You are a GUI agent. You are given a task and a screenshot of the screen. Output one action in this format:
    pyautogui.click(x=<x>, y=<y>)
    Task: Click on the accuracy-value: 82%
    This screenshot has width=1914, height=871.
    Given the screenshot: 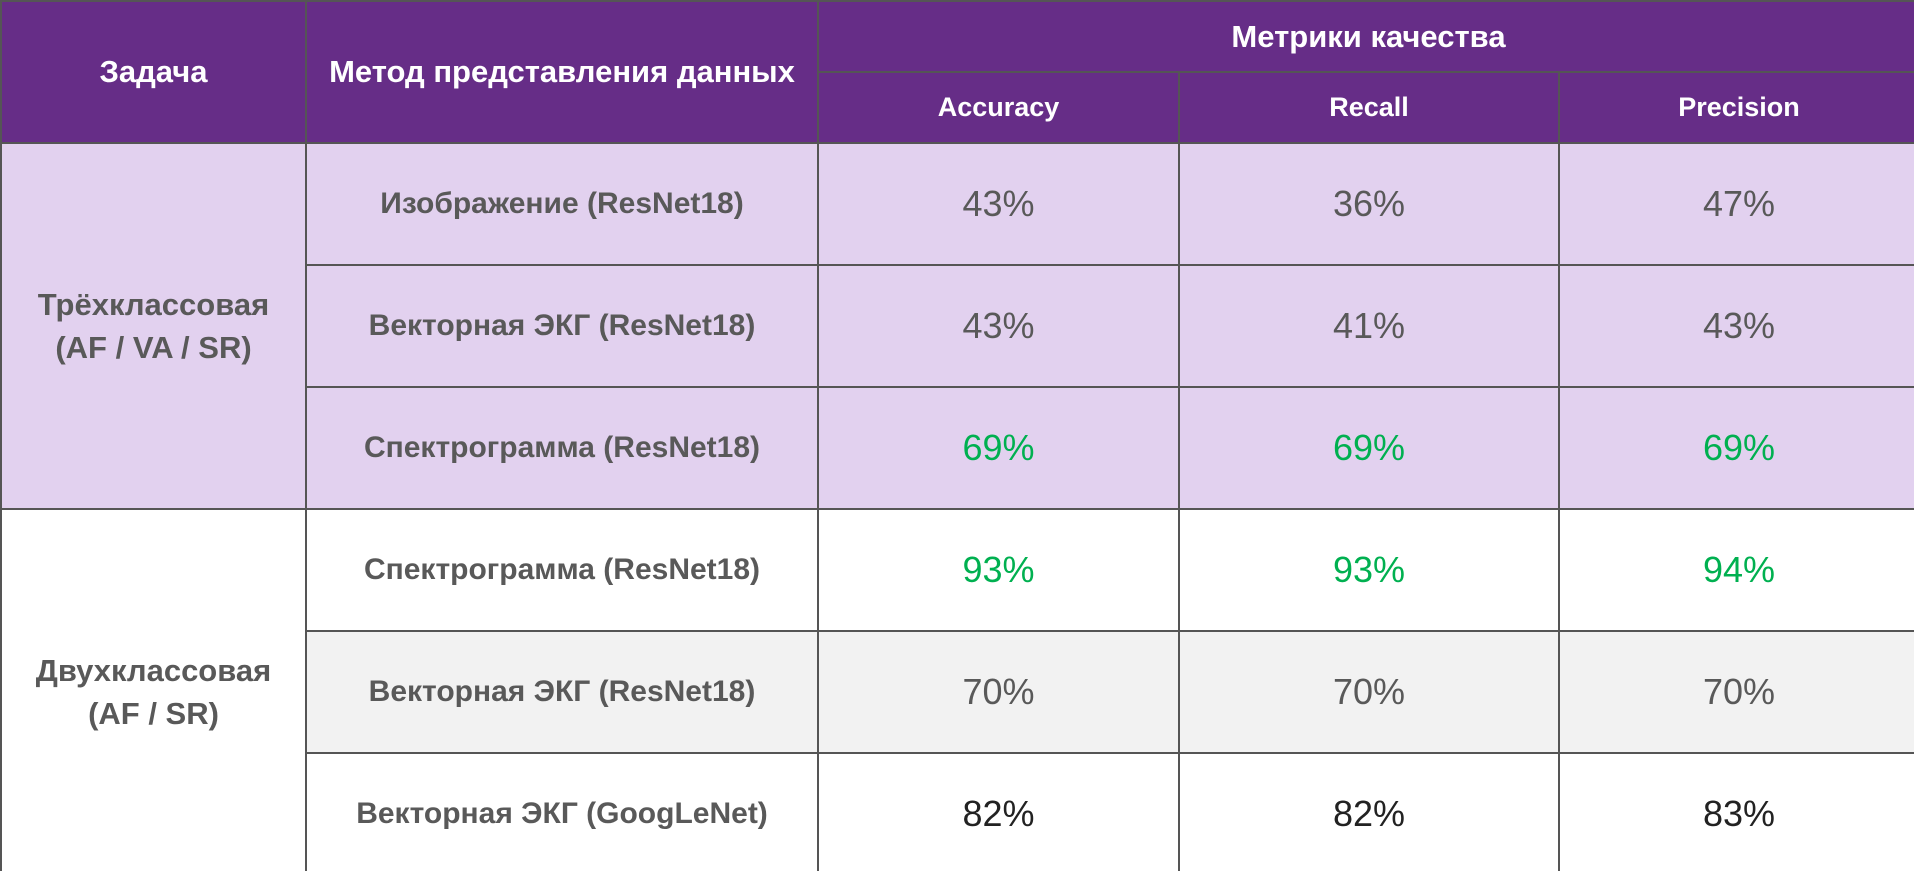 What is the action you would take?
    pyautogui.click(x=998, y=811)
    